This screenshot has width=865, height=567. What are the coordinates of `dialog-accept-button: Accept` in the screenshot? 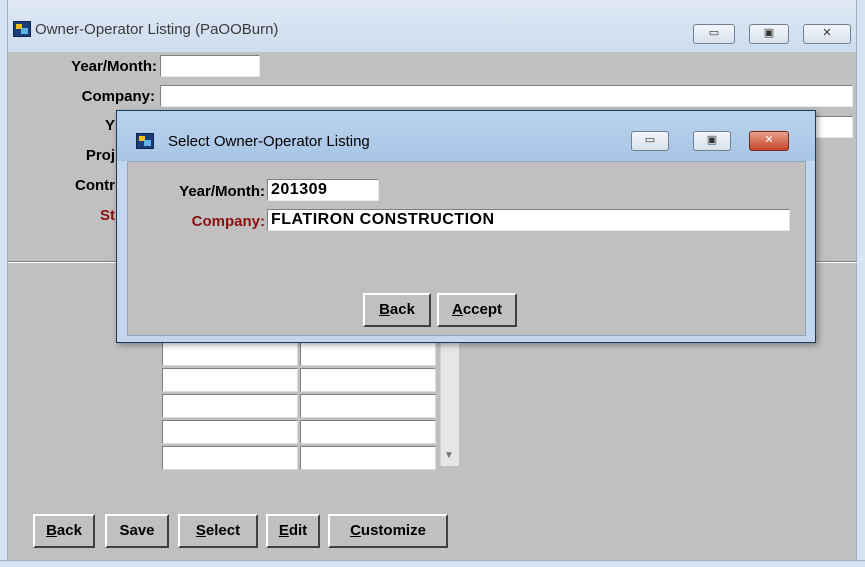 It's located at (477, 310).